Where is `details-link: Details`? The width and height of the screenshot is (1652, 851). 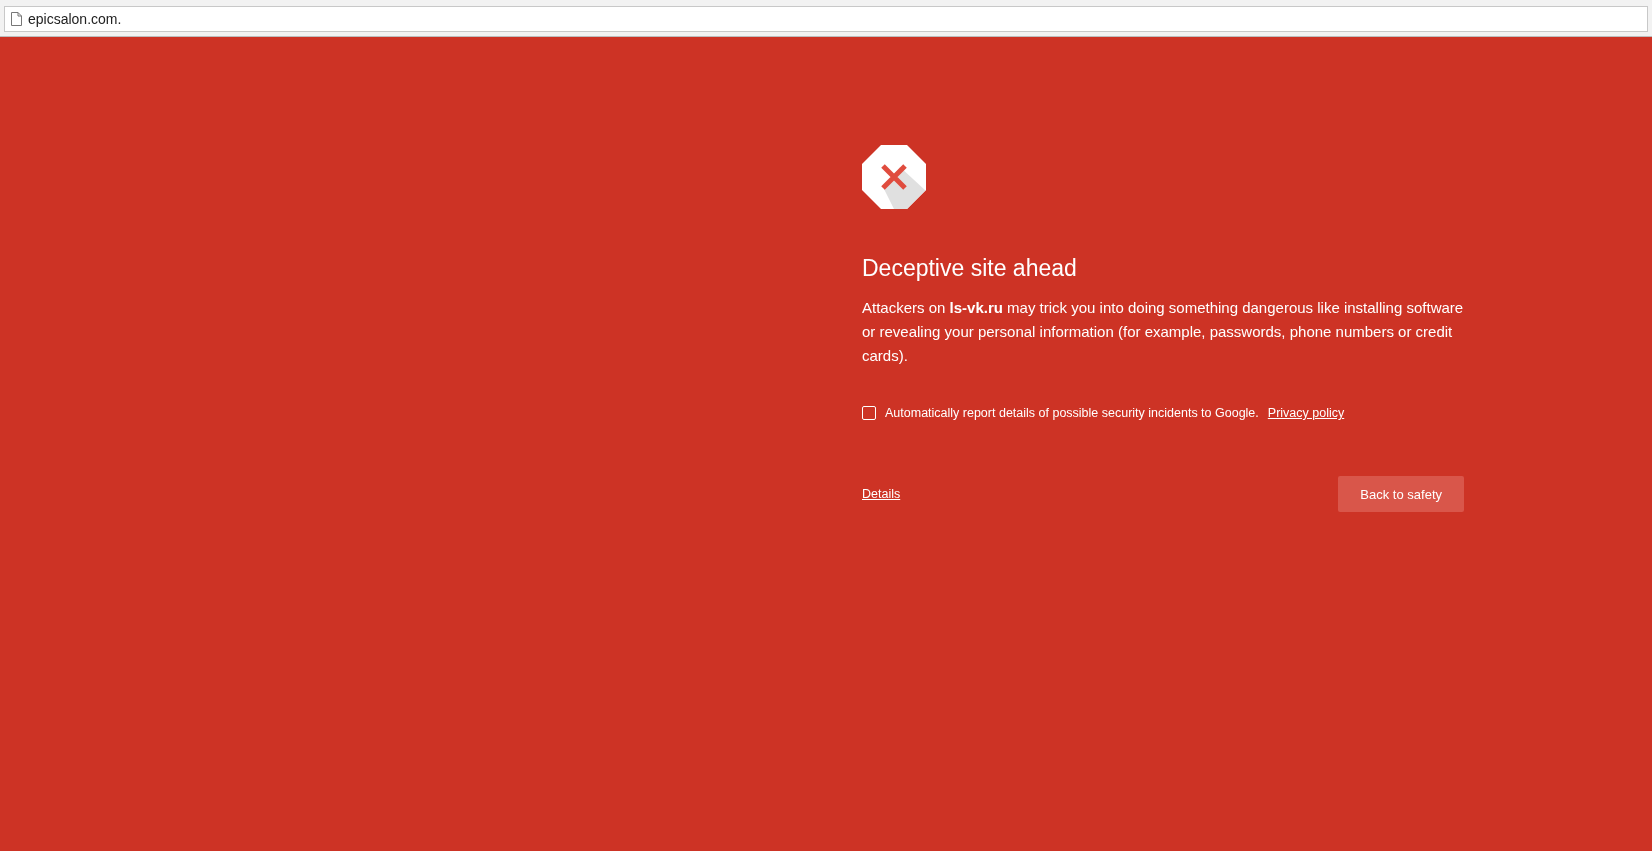 details-link: Details is located at coordinates (881, 494).